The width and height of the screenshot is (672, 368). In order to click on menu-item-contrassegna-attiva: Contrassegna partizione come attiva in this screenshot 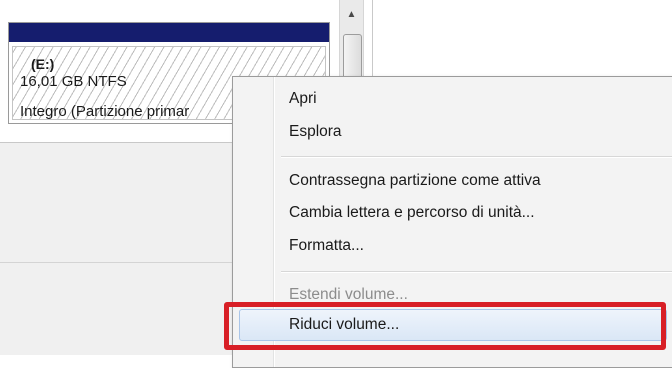, I will do `click(454, 181)`.